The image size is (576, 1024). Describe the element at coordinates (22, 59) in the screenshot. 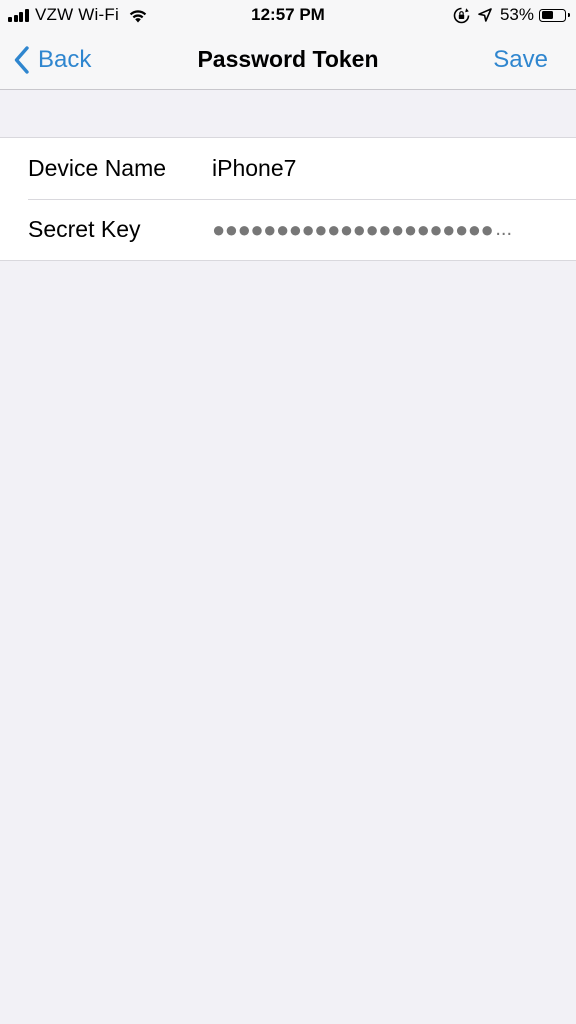

I see `chevron-left-icon` at that location.